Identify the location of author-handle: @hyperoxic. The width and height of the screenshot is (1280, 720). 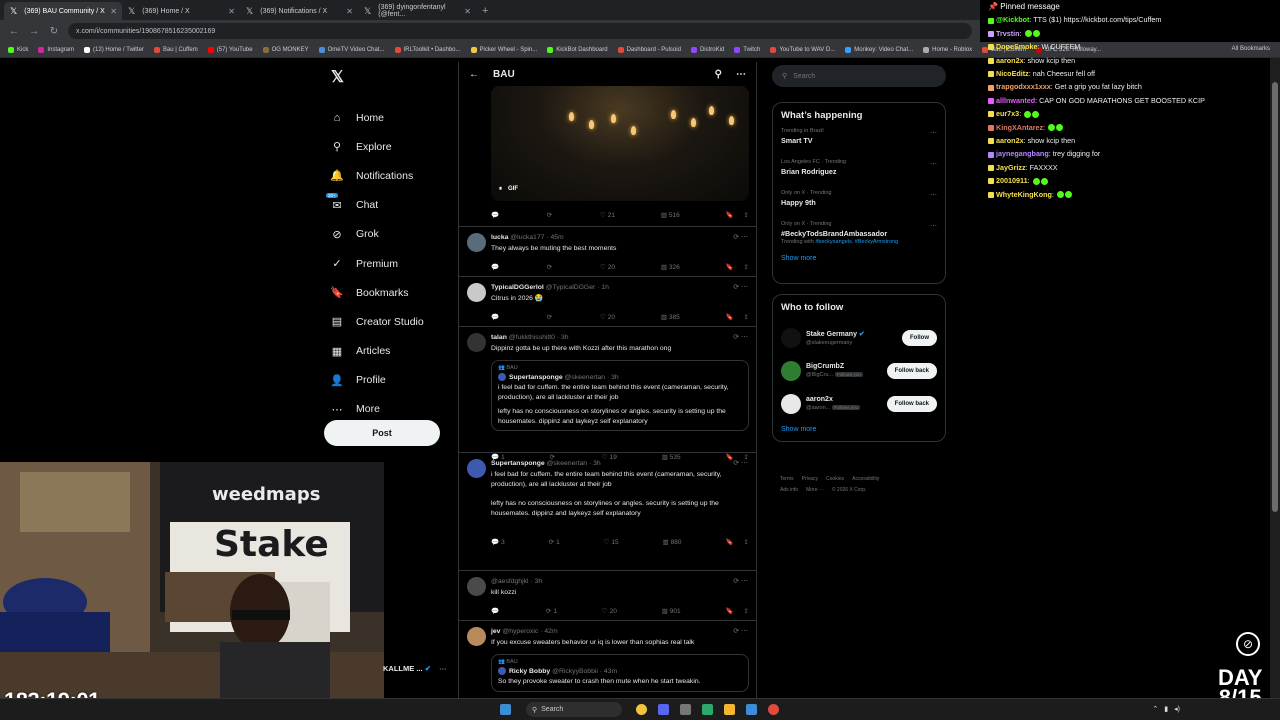
(520, 631).